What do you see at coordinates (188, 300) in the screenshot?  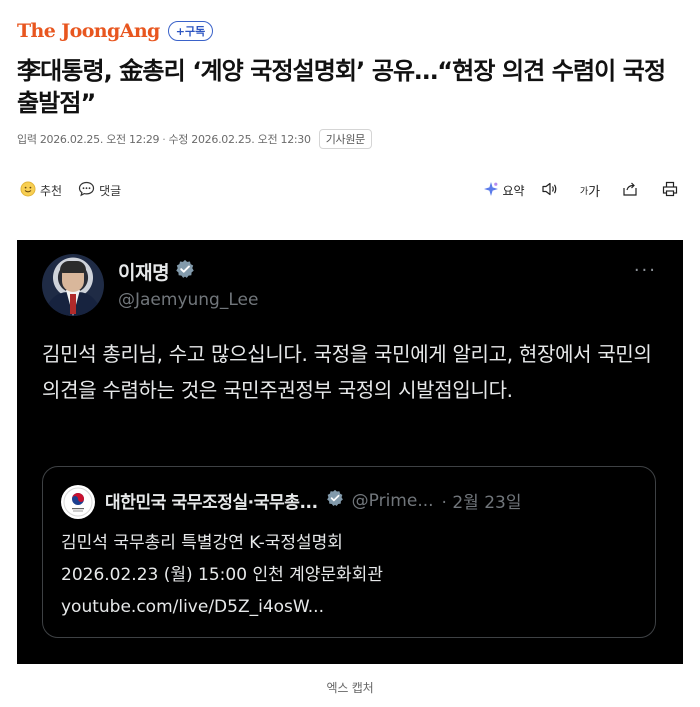 I see `tweet-handle: @Jaemyung_Lee` at bounding box center [188, 300].